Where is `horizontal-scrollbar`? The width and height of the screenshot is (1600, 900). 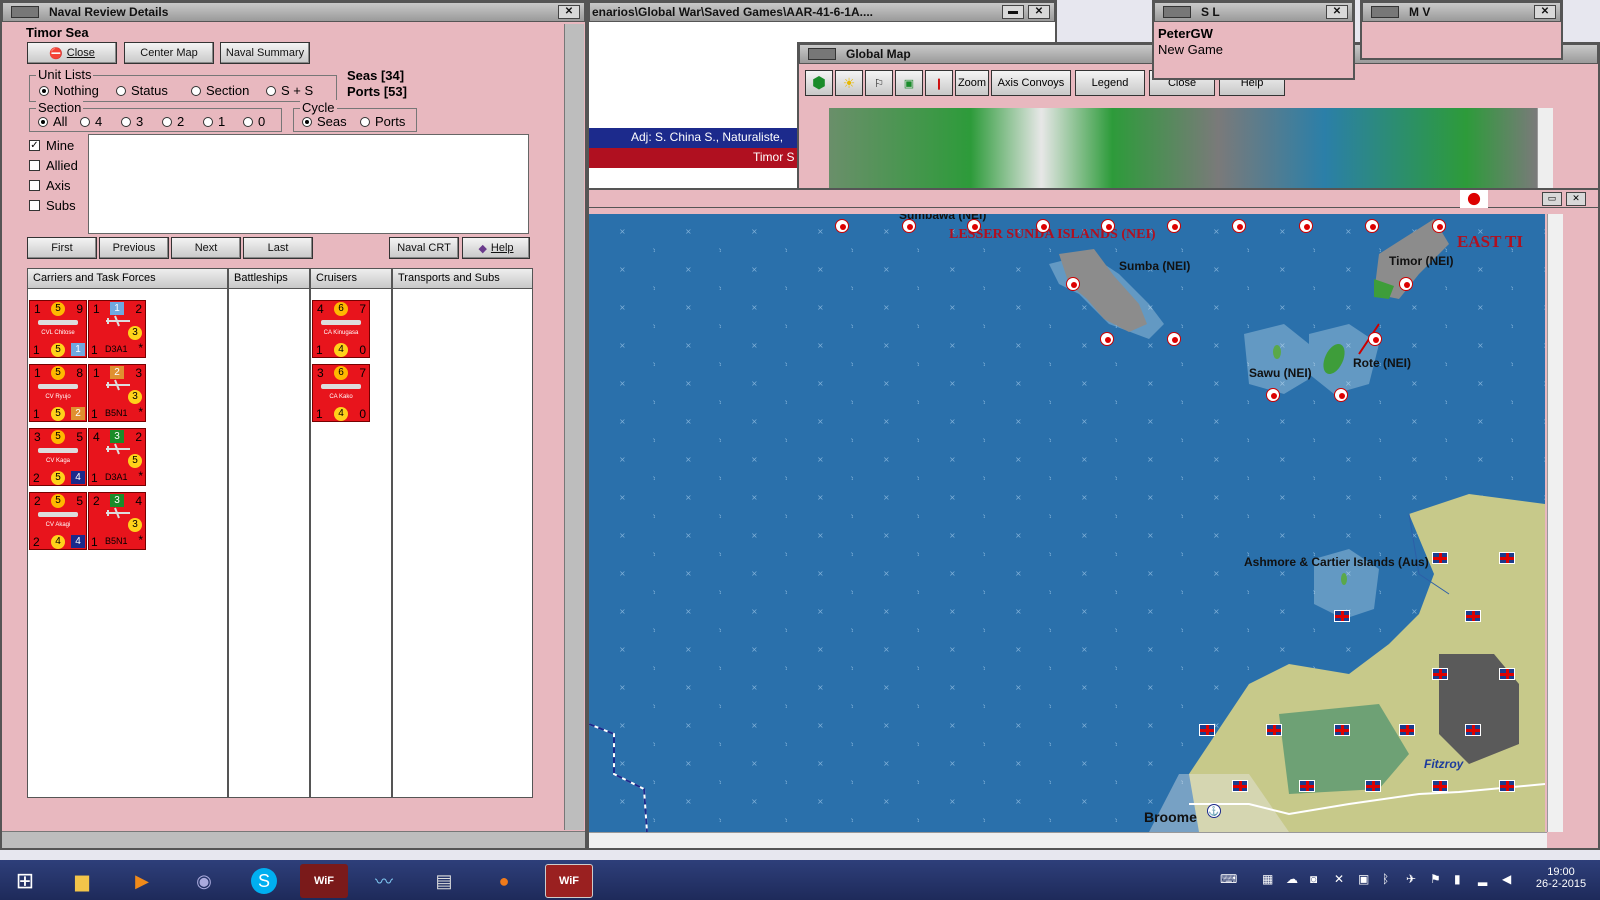
horizontal-scrollbar is located at coordinates (293, 839).